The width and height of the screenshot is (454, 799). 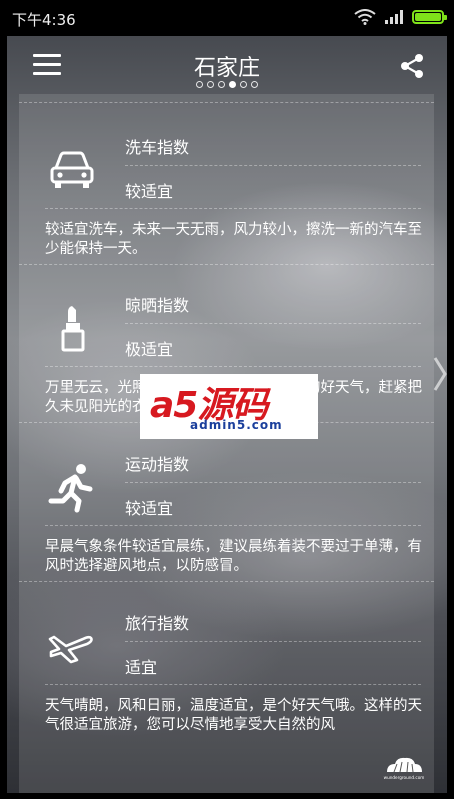 What do you see at coordinates (157, 464) in the screenshot?
I see `index-name: 运动指数` at bounding box center [157, 464].